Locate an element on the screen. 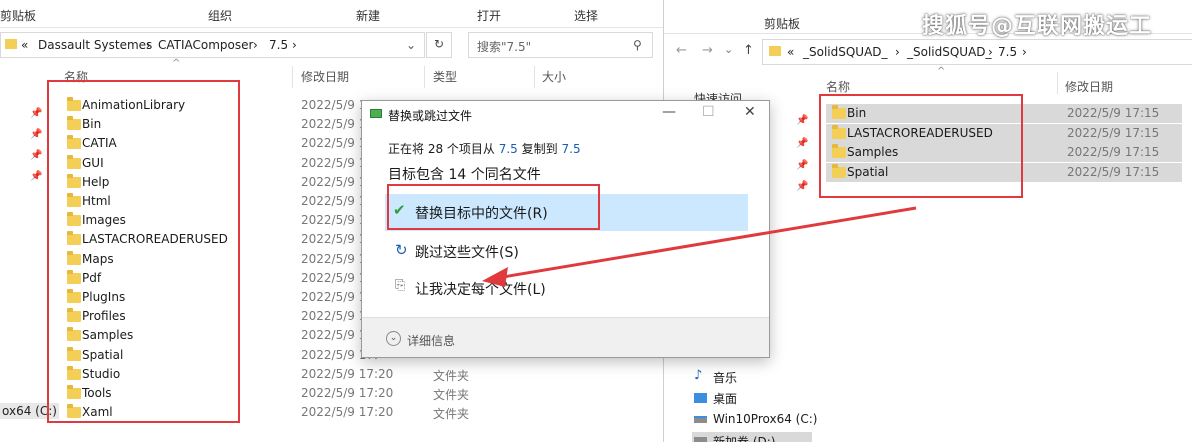 The width and height of the screenshot is (1192, 442). annotation-arrow is located at coordinates (699, 246).